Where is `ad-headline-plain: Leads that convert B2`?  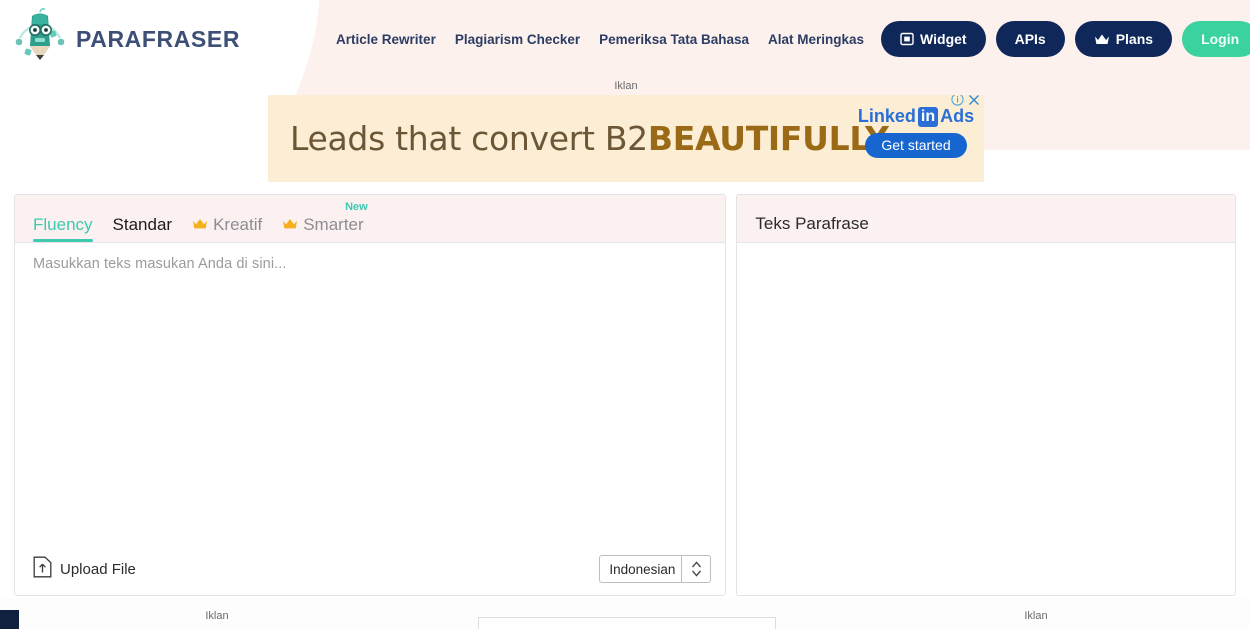
ad-headline-plain: Leads that convert B2 is located at coordinates (469, 138).